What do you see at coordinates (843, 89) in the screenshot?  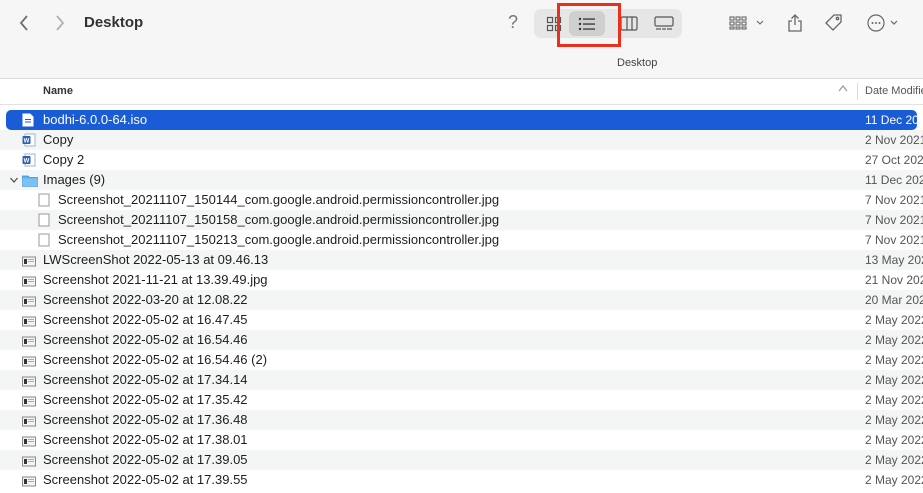 I see `sort-ascending-icon` at bounding box center [843, 89].